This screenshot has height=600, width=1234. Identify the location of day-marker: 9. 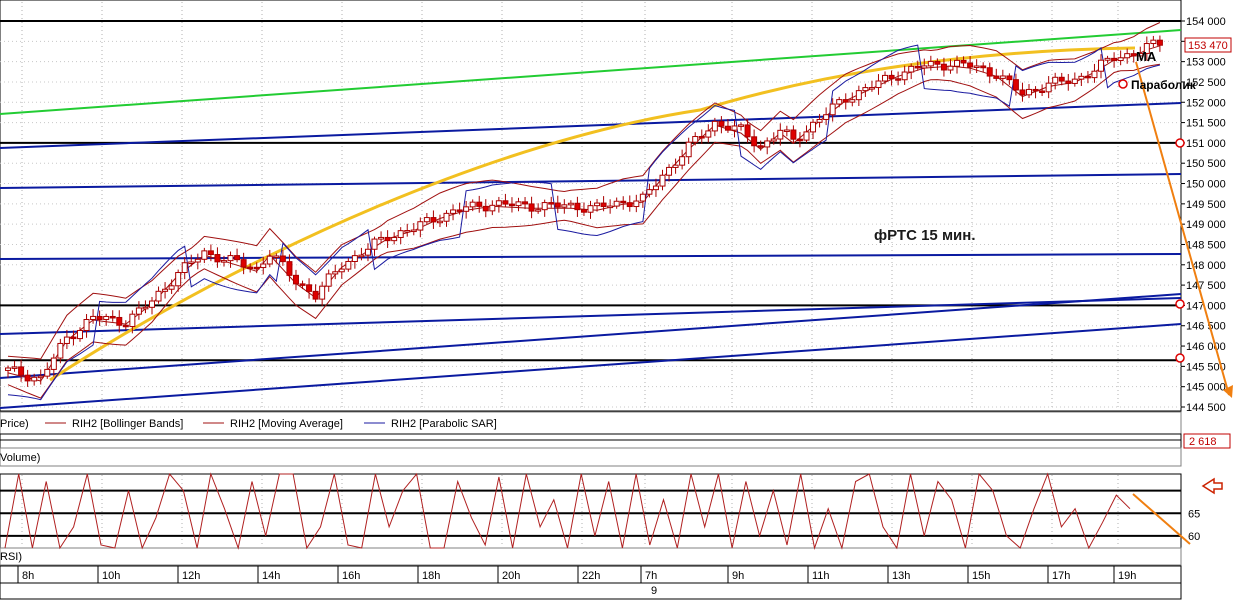
(654, 591).